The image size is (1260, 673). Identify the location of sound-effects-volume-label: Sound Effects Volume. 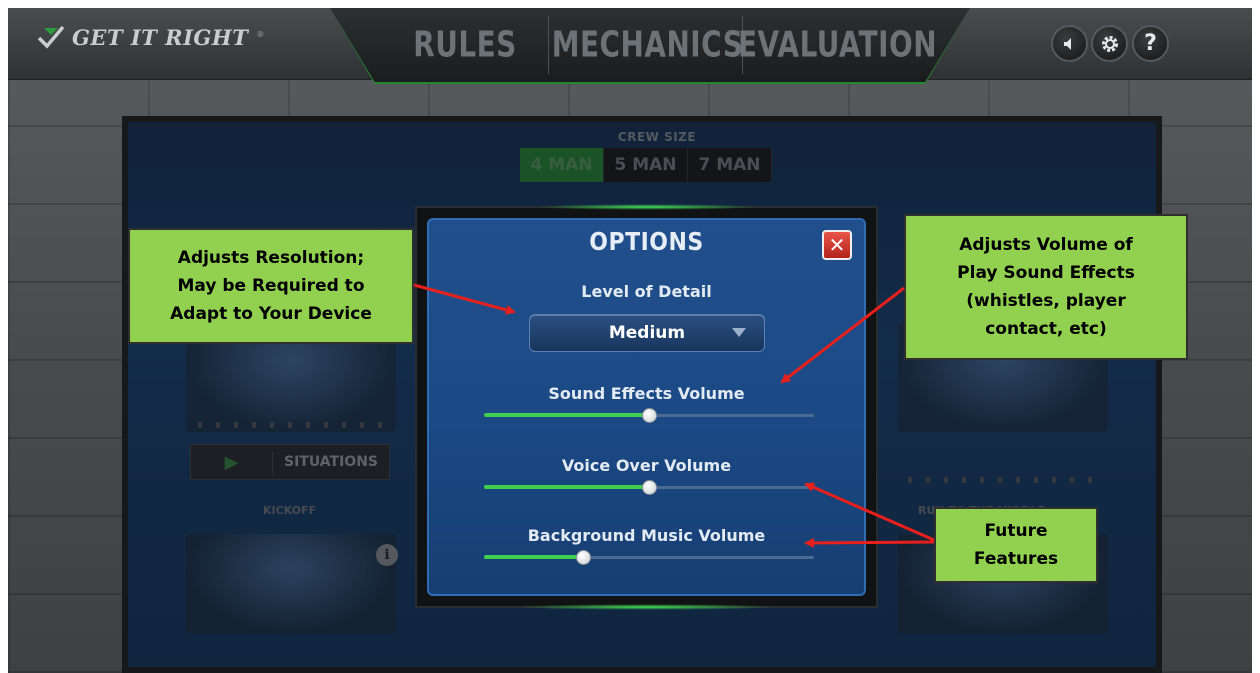
(646, 393).